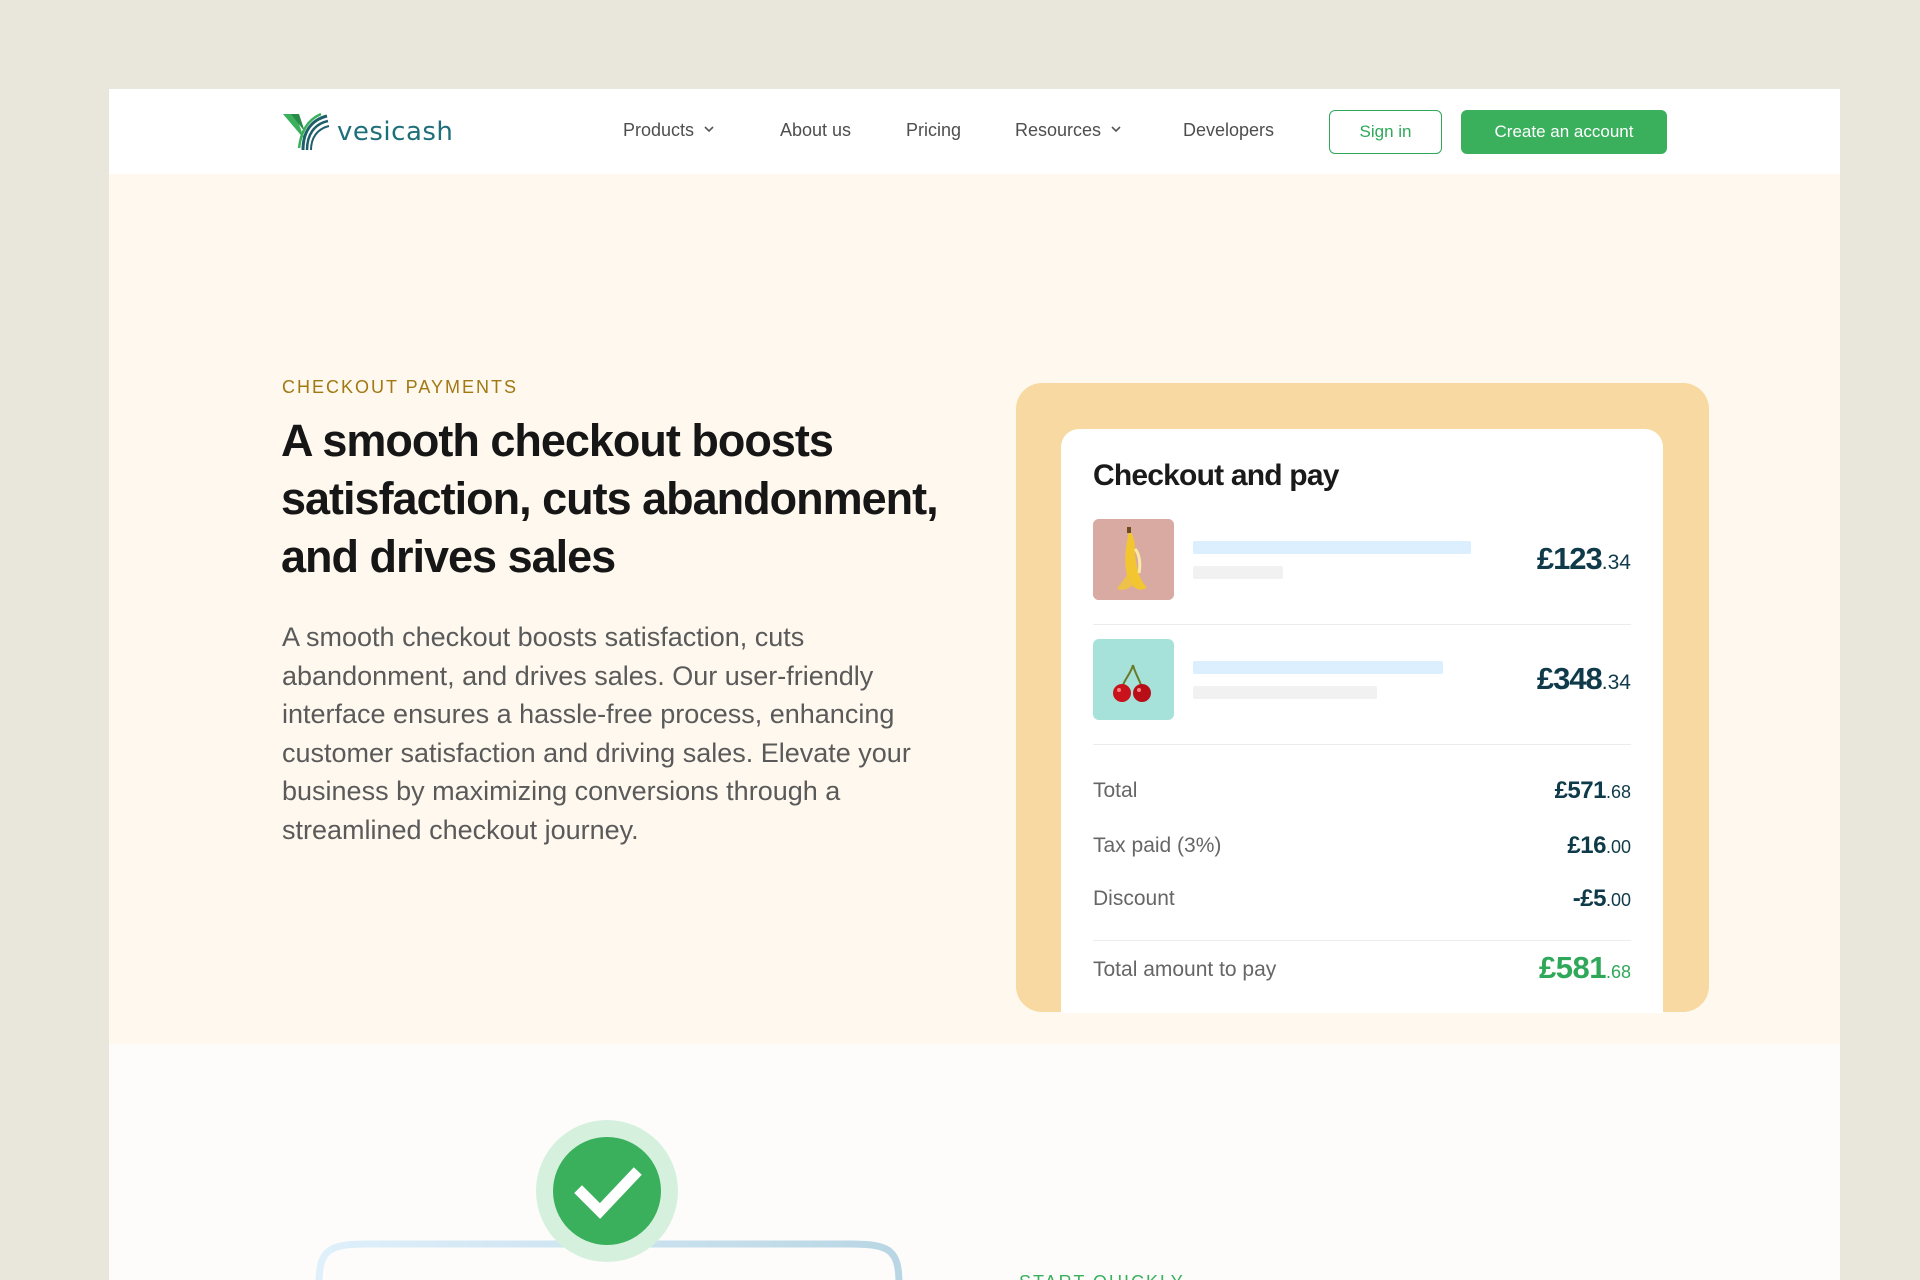 This screenshot has width=1920, height=1280. I want to click on nav-developers-label: Developers, so click(1229, 130).